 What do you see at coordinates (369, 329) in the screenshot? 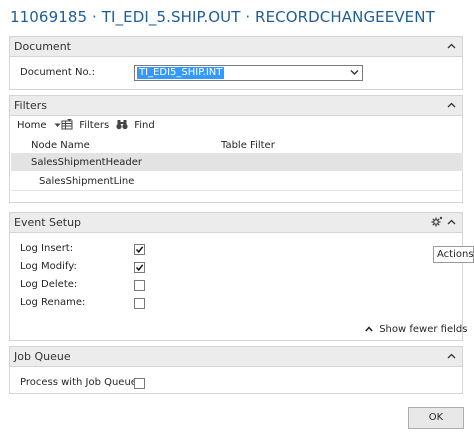
I see `chevron-up-icon` at bounding box center [369, 329].